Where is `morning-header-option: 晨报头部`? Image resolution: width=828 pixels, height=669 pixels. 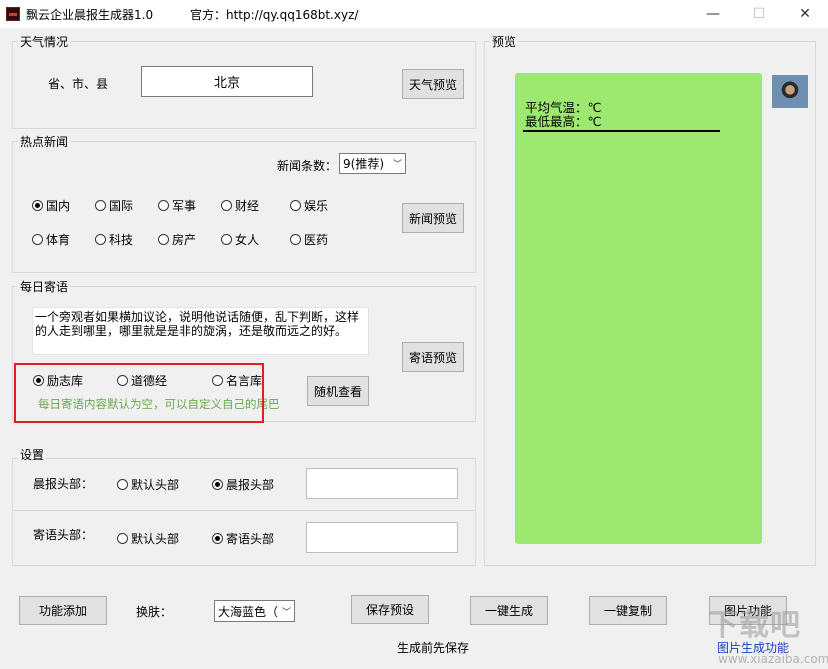
morning-header-option: 晨报头部 is located at coordinates (243, 484).